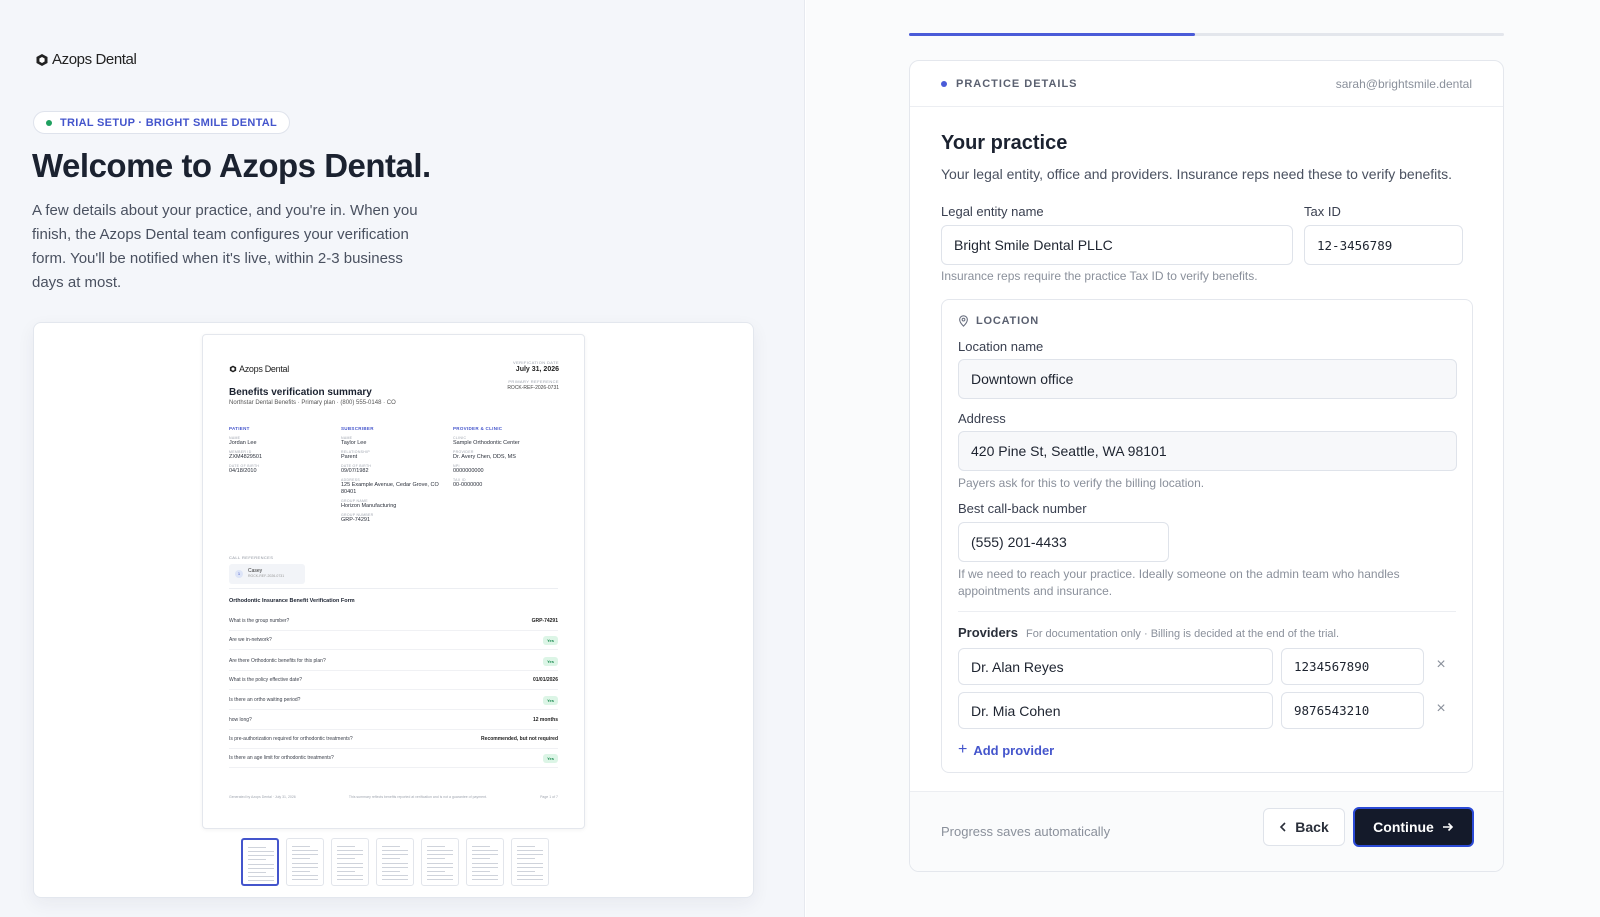 Image resolution: width=1600 pixels, height=917 pixels. What do you see at coordinates (393, 621) in the screenshot?
I see `qa-row: What is the group number? GRP-74291` at bounding box center [393, 621].